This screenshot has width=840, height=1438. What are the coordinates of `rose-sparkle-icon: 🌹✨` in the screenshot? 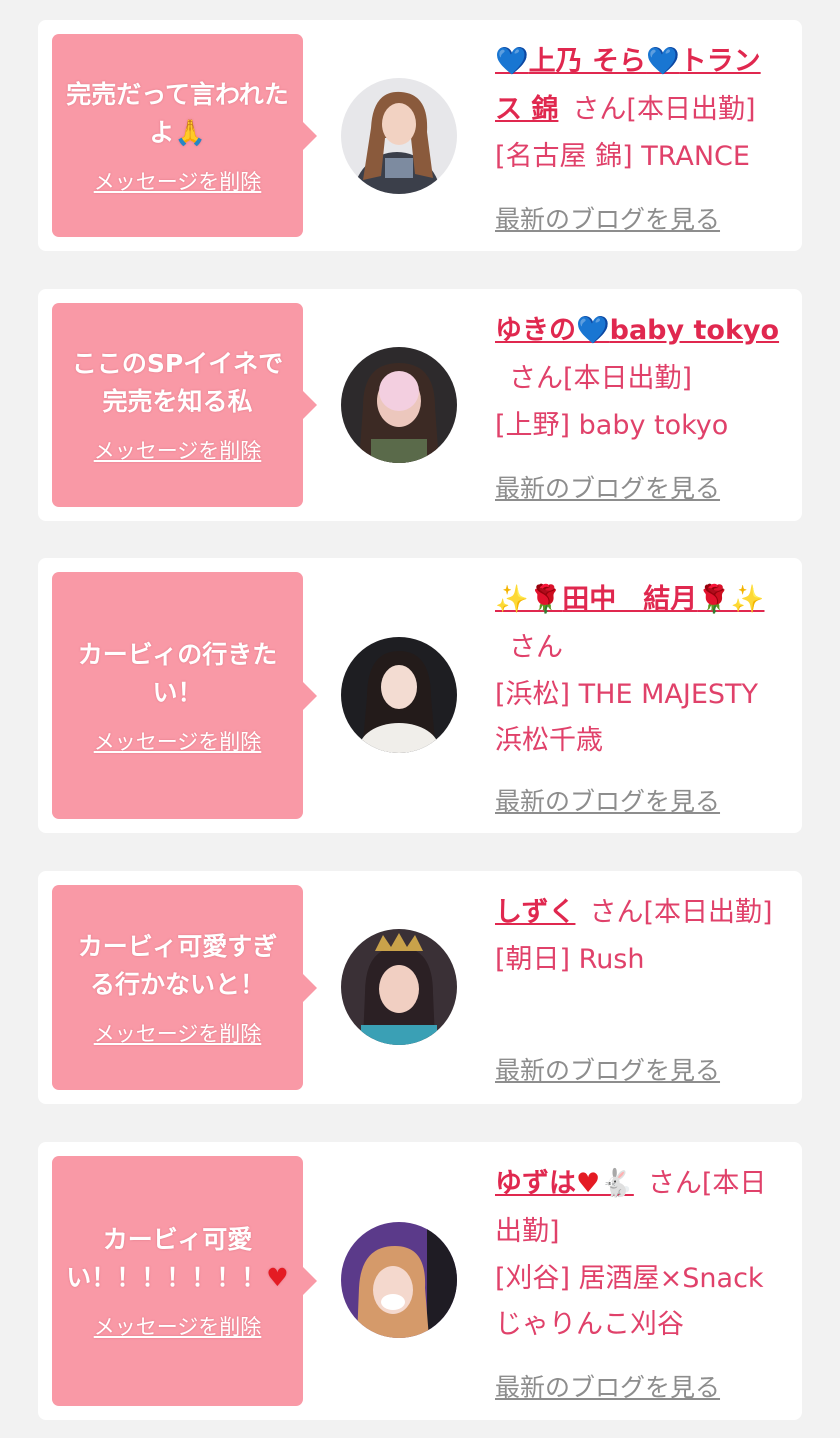 It's located at (731, 599).